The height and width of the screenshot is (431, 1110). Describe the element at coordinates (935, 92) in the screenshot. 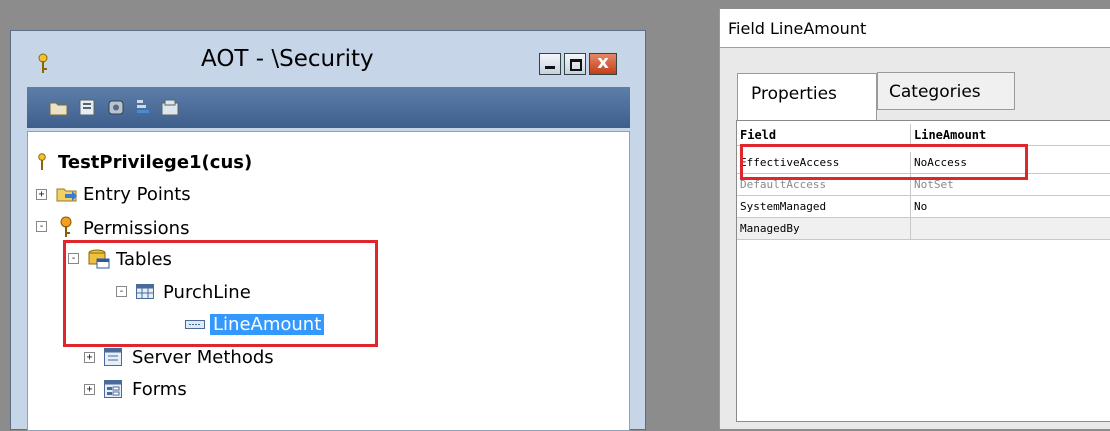

I see `tab-categories-label: Categories` at that location.